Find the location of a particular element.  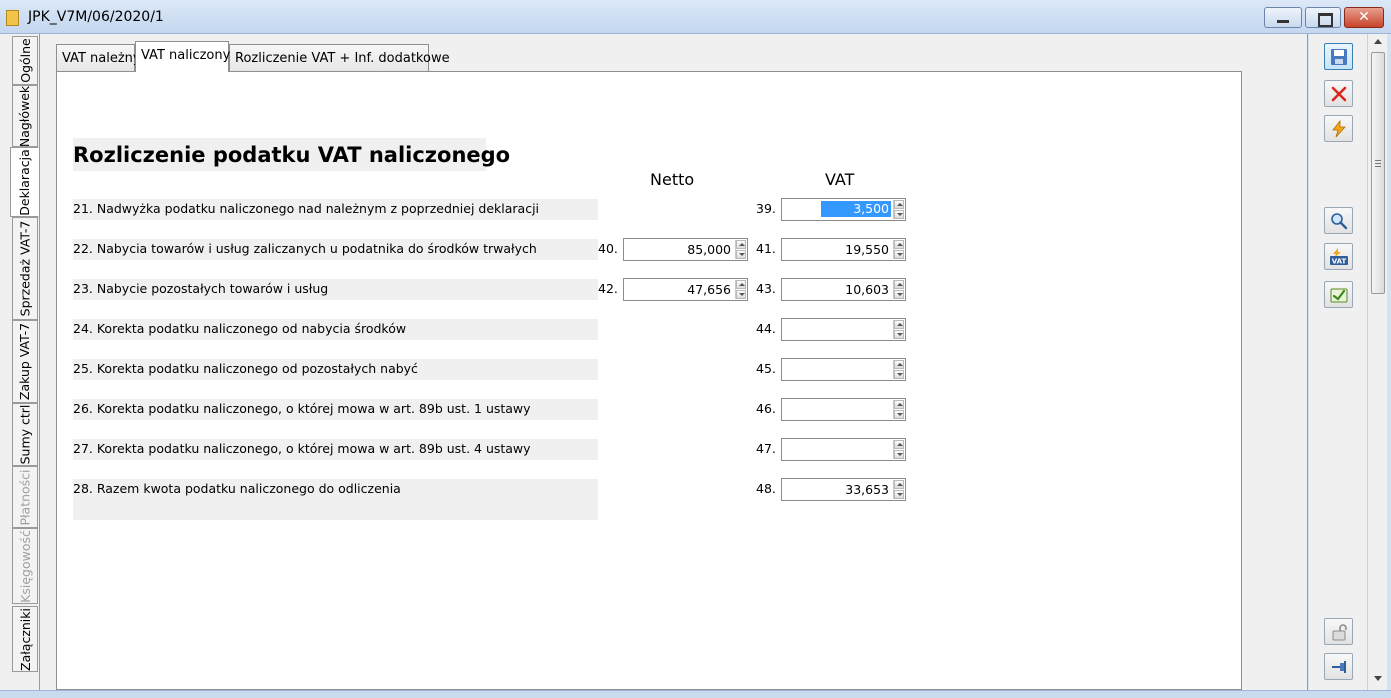

pin-button is located at coordinates (1338, 666).